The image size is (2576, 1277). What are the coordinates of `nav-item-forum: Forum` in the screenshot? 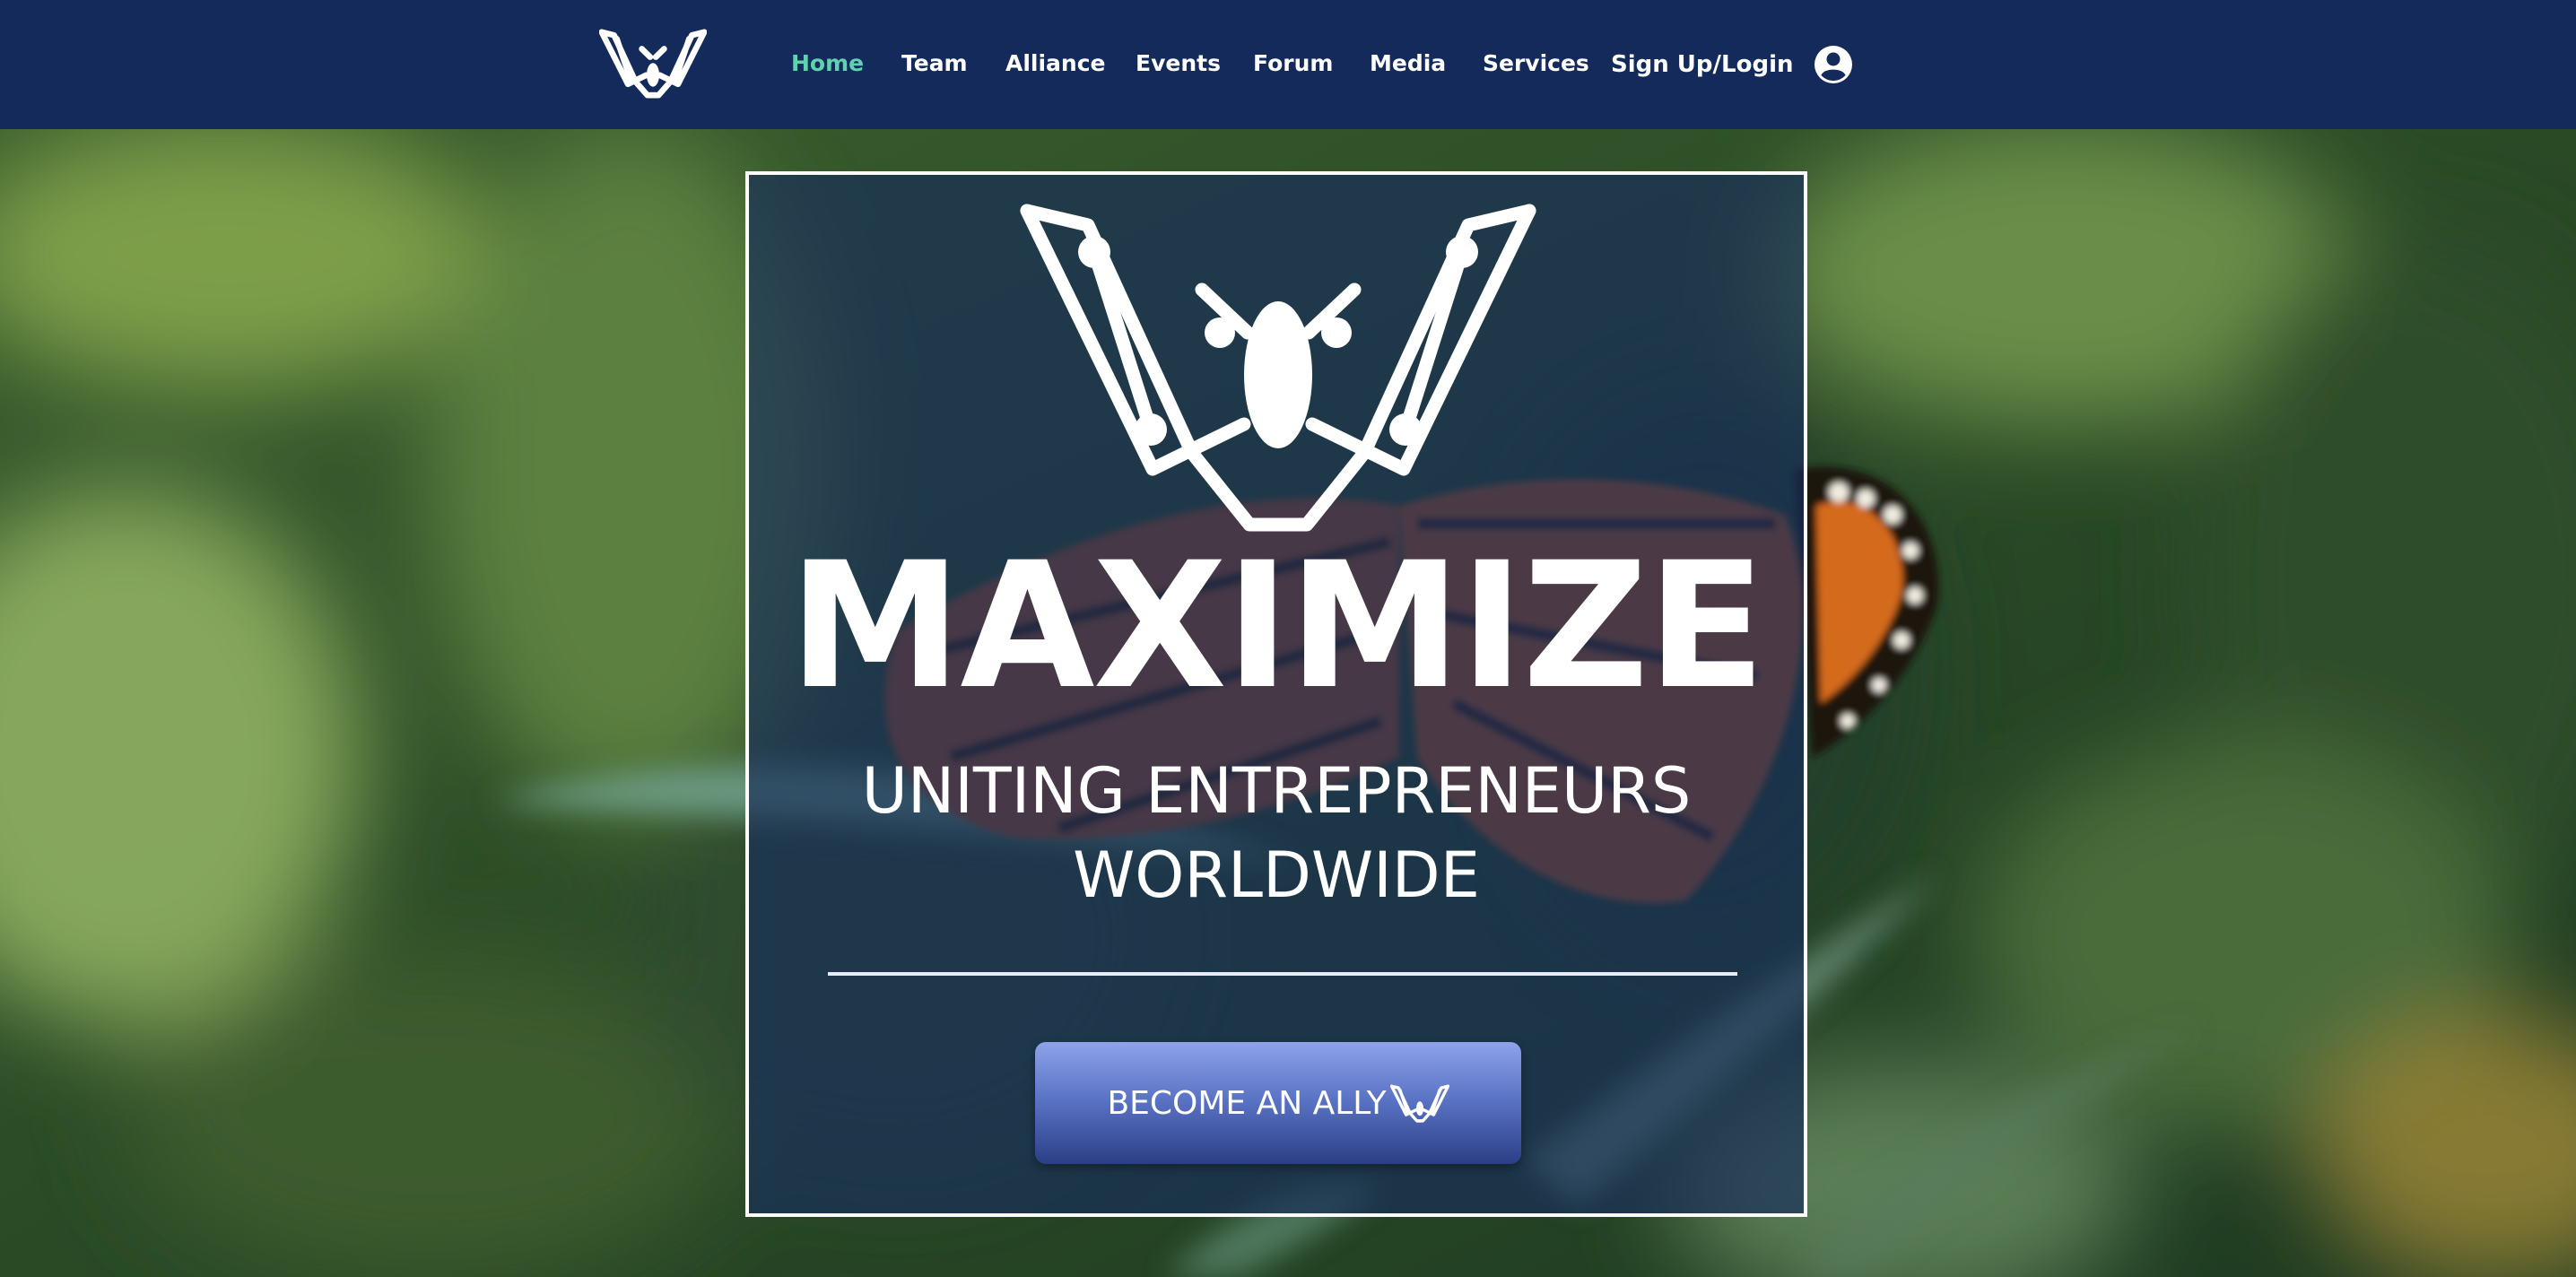 It's located at (1293, 64).